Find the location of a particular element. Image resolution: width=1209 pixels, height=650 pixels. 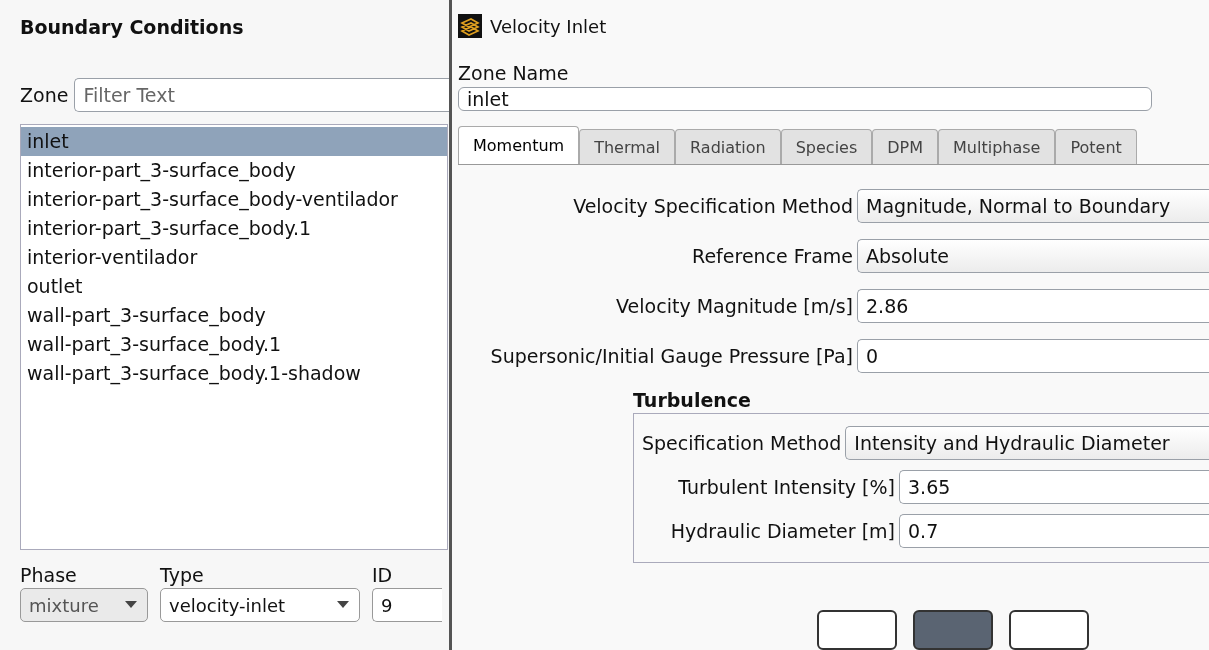

field-label: Hydraulic Diameter [m] is located at coordinates (782, 531).